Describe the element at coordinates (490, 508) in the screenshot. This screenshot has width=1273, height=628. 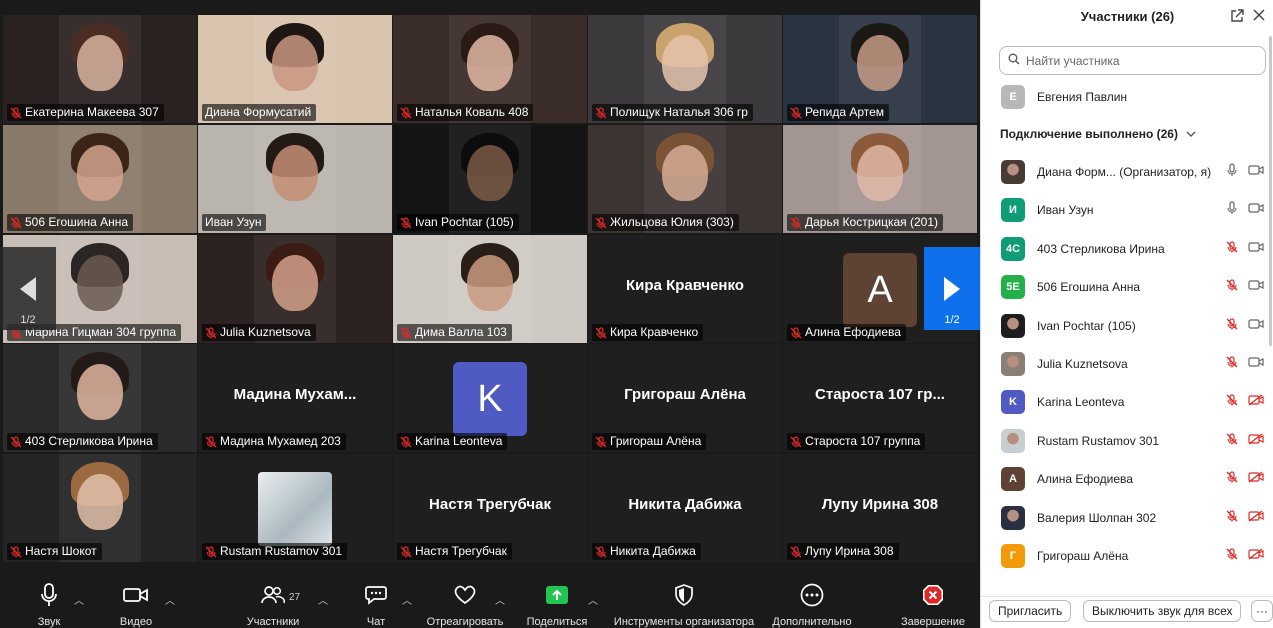
I see `video-tile: Настя Трегубчак Настя Трегубчак` at that location.